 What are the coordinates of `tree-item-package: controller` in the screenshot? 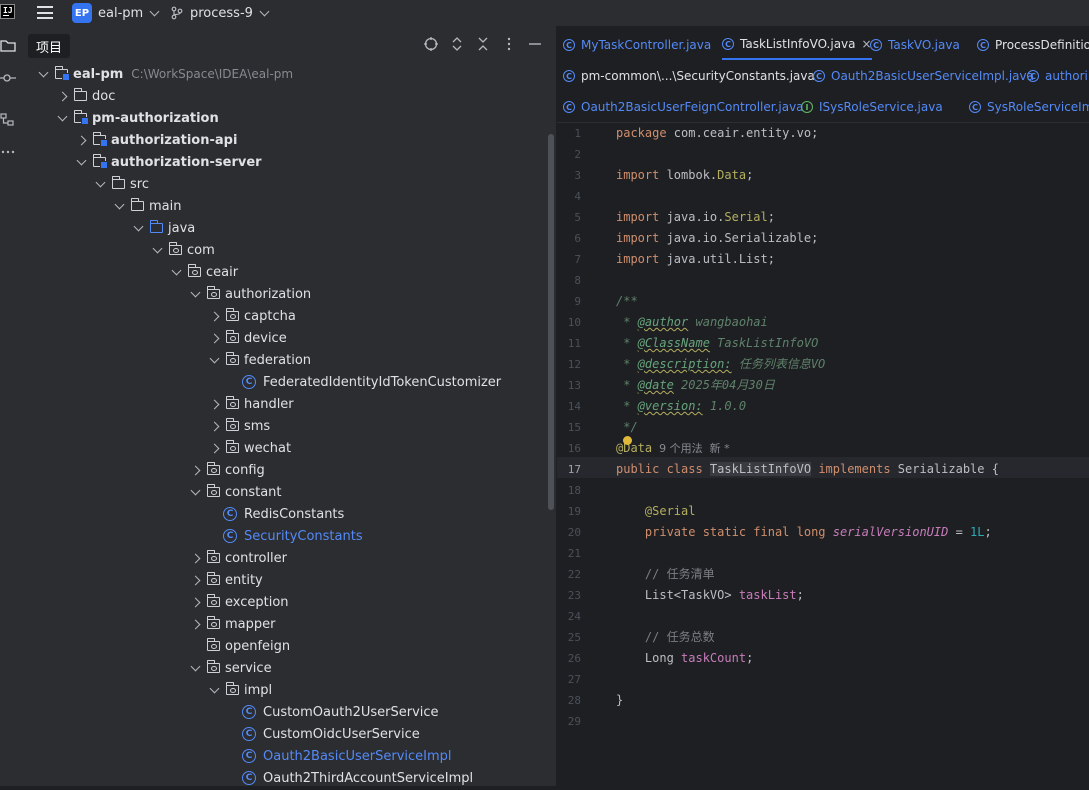 It's located at (284, 559).